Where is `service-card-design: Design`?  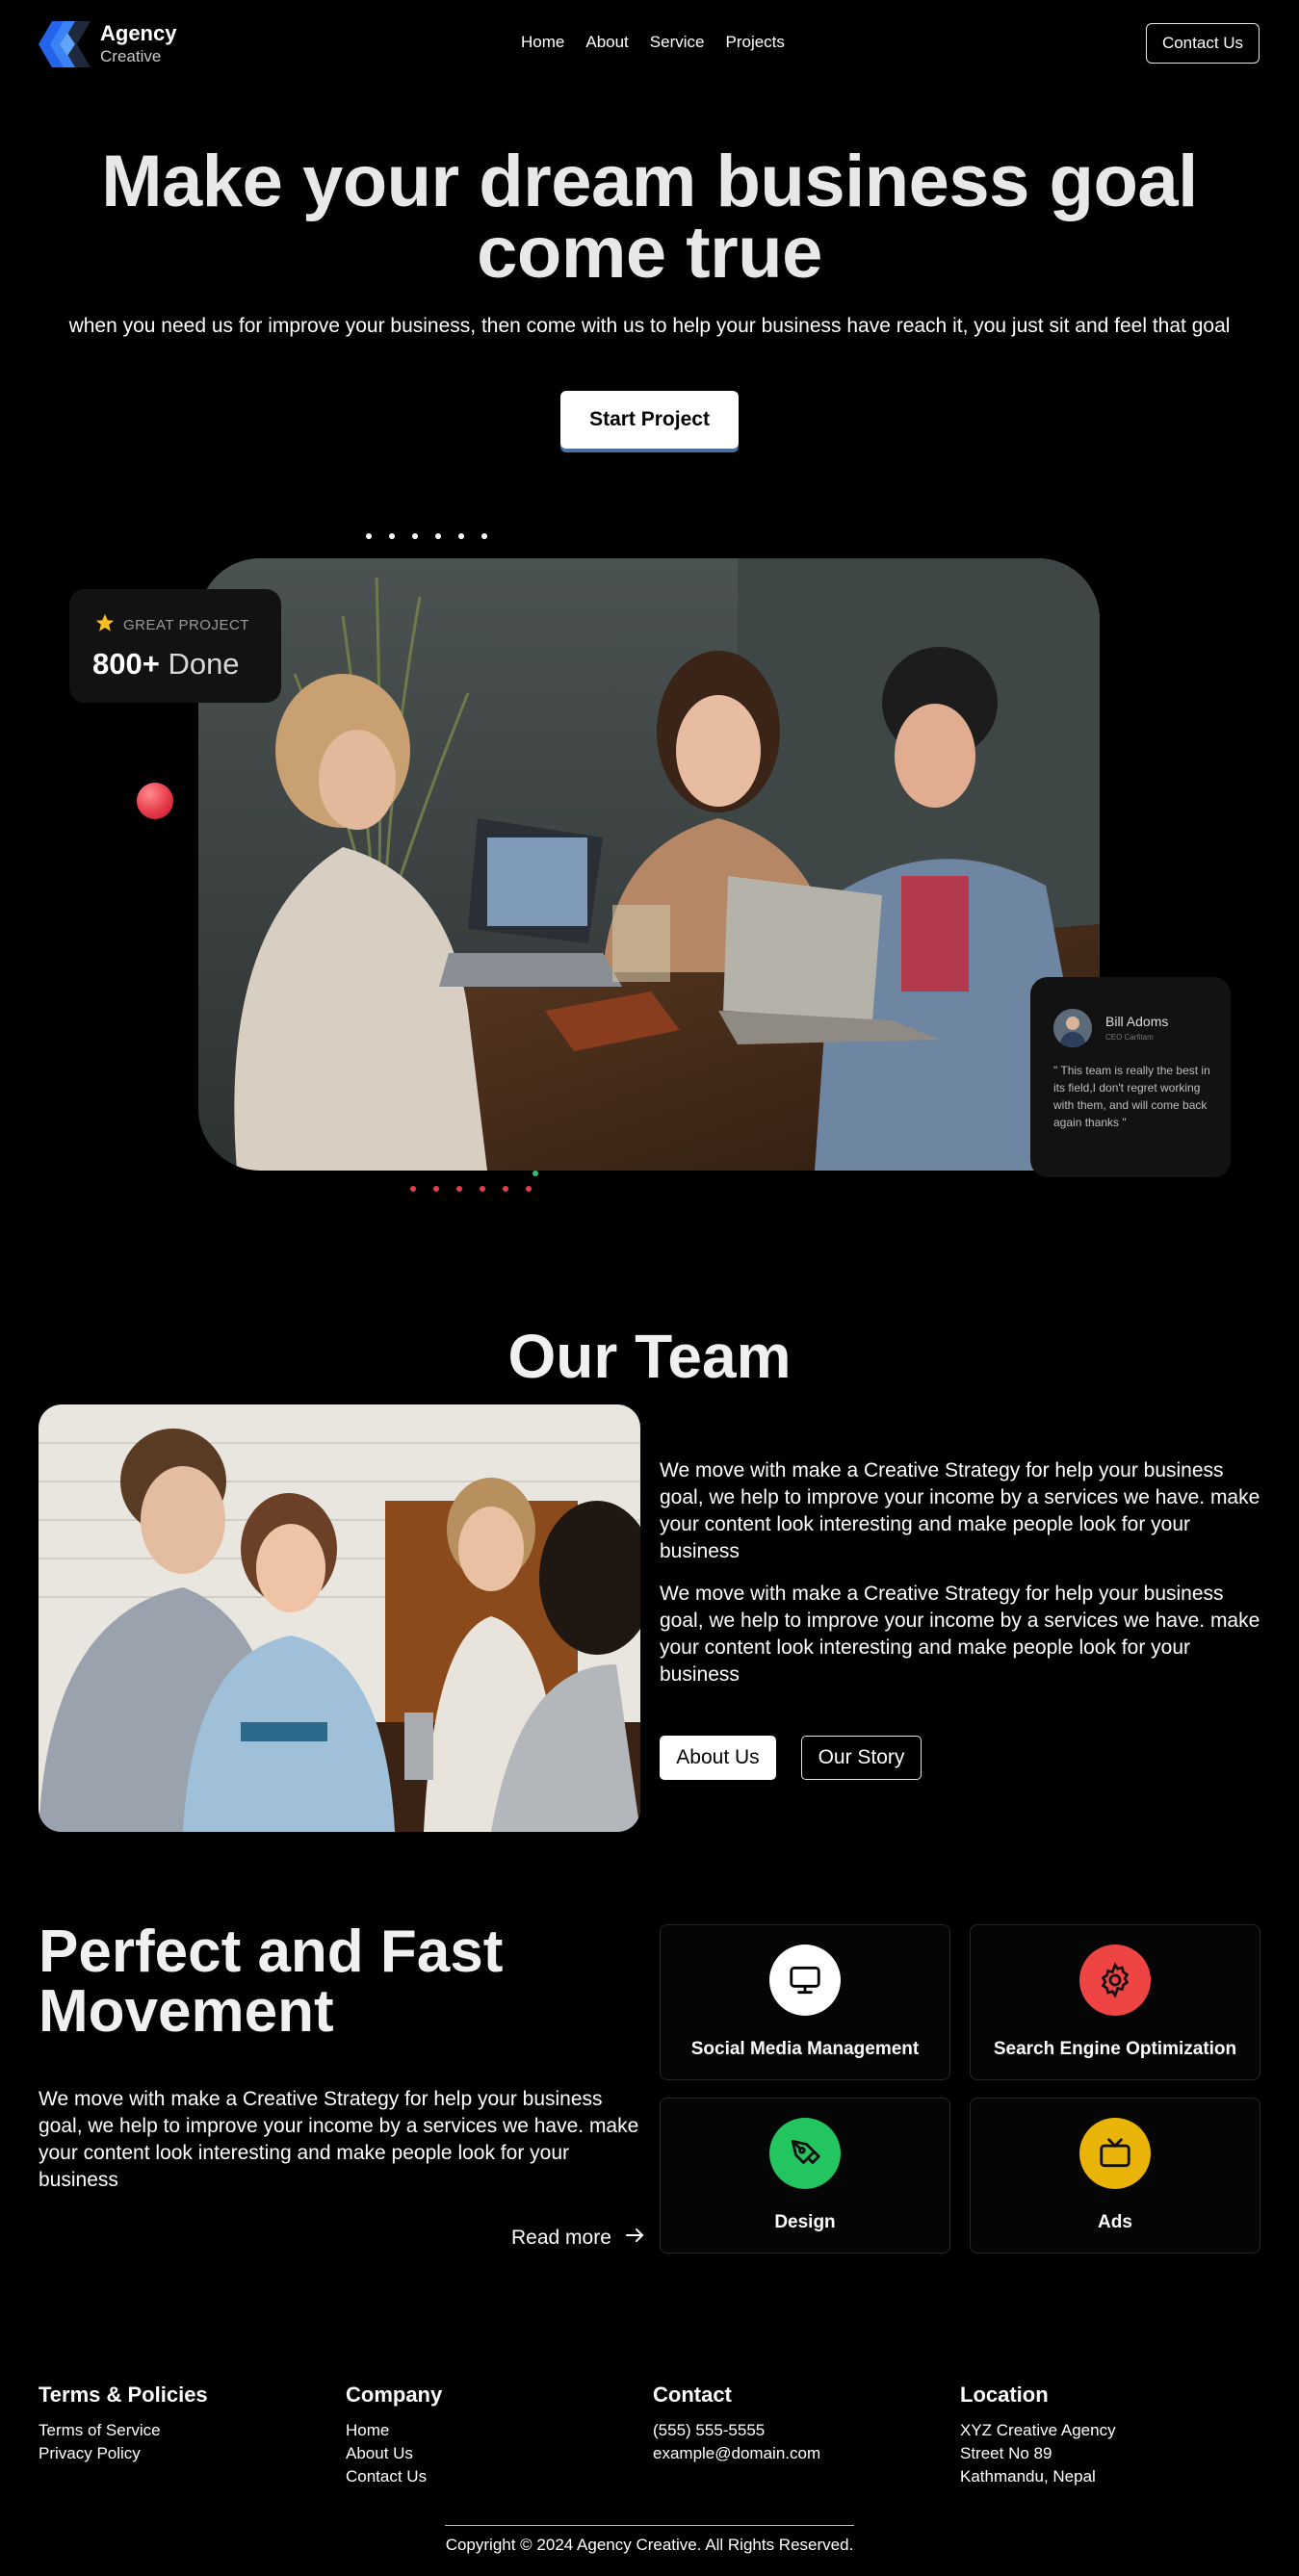
service-card-design: Design is located at coordinates (805, 2176).